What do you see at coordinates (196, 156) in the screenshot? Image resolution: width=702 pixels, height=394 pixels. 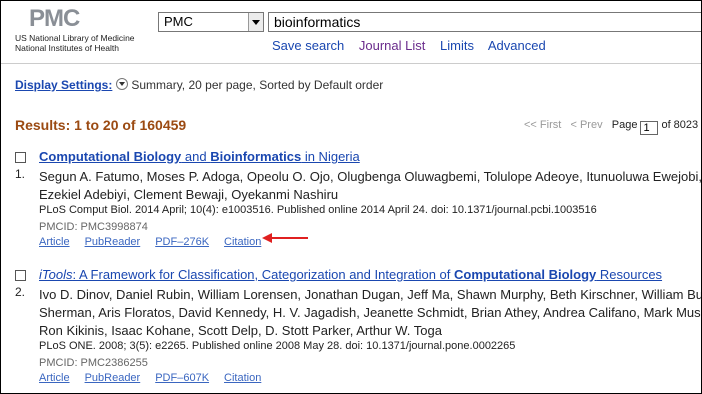 I see `title-part: and` at bounding box center [196, 156].